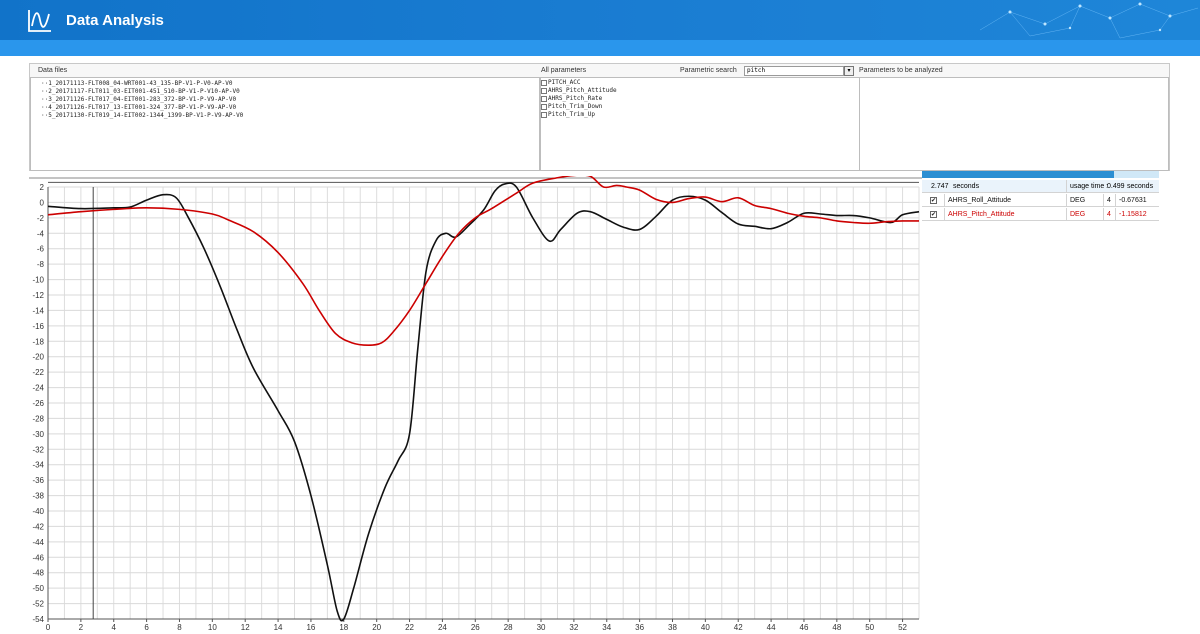 The width and height of the screenshot is (1200, 634). Describe the element at coordinates (38, 619) in the screenshot. I see `y-tick-label: -54` at that location.